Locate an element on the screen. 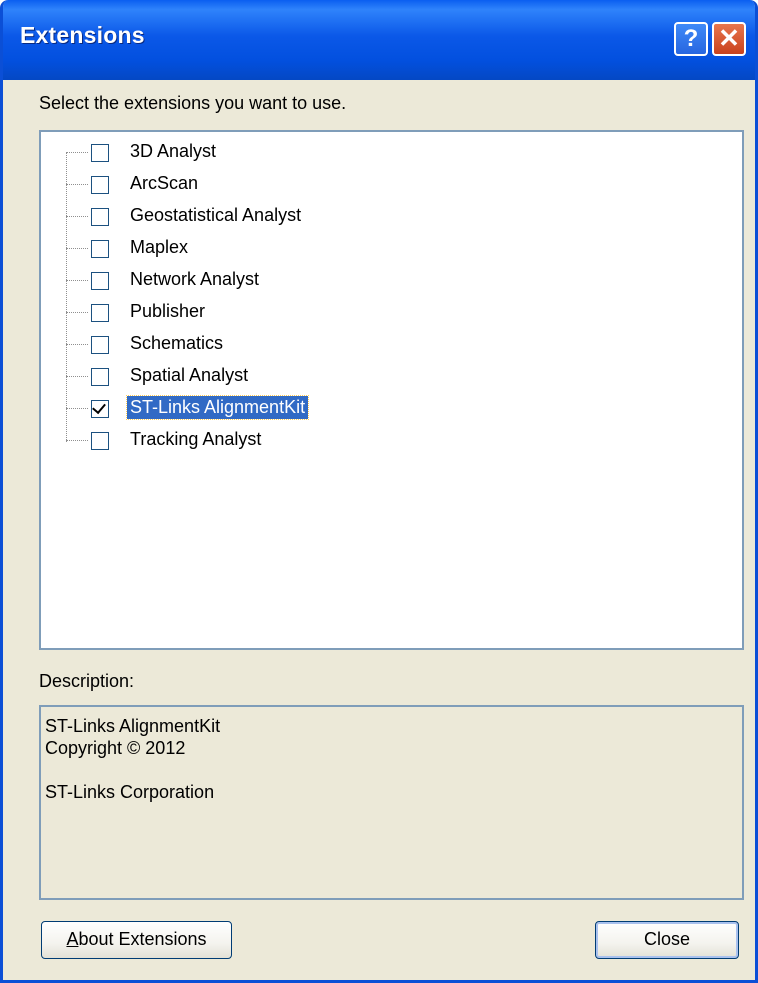 This screenshot has width=758, height=983. title-bar: Extensions ? ✕ is located at coordinates (379, 40).